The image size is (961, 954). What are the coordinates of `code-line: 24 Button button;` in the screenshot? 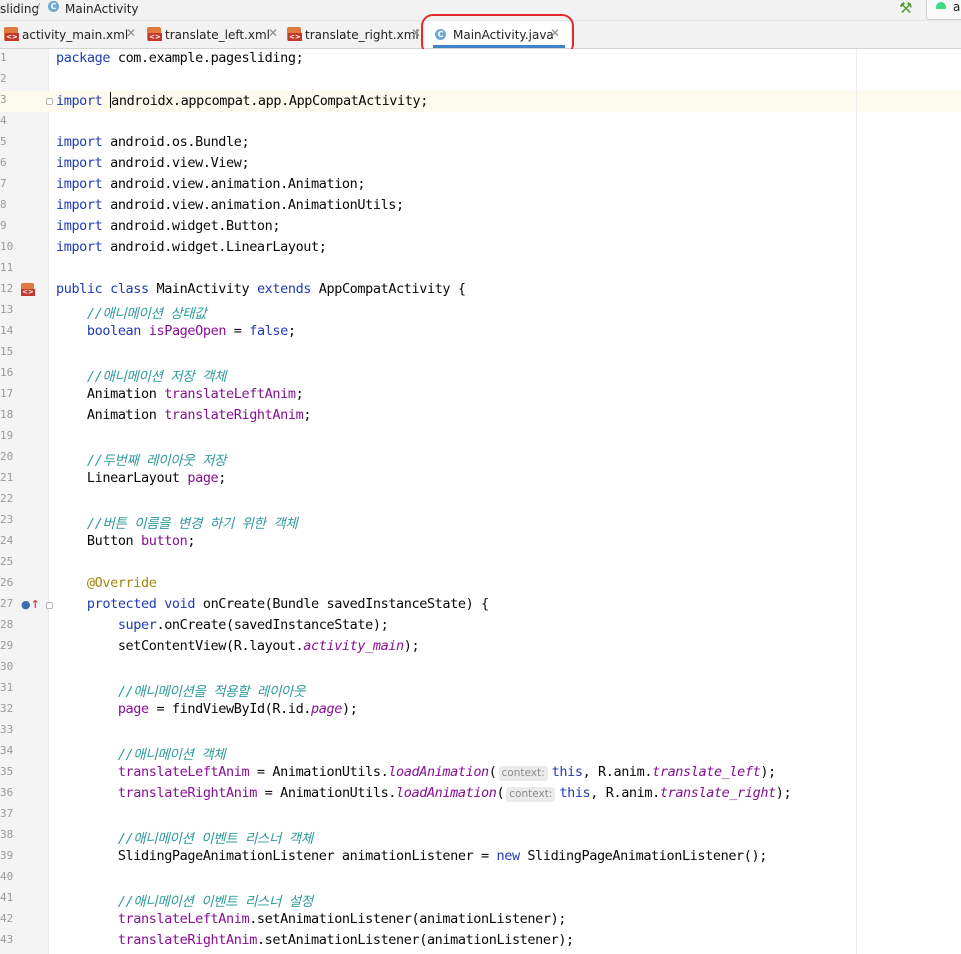 It's located at (480, 542).